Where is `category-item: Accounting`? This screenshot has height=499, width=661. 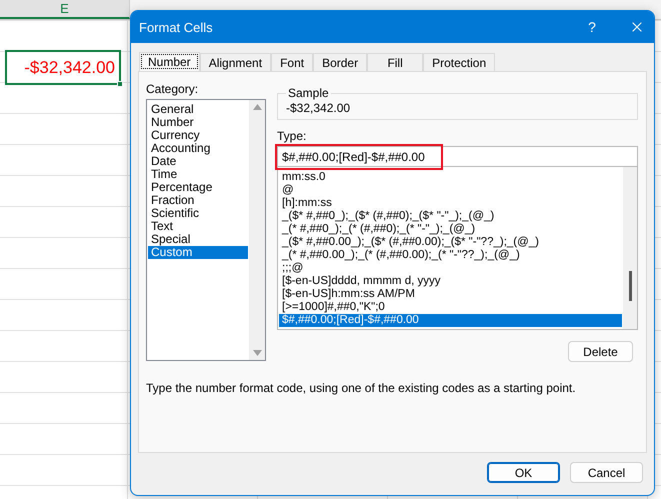
category-item: Accounting is located at coordinates (198, 148).